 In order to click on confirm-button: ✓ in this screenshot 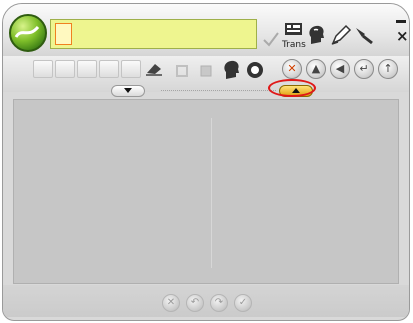, I will do `click(243, 303)`.